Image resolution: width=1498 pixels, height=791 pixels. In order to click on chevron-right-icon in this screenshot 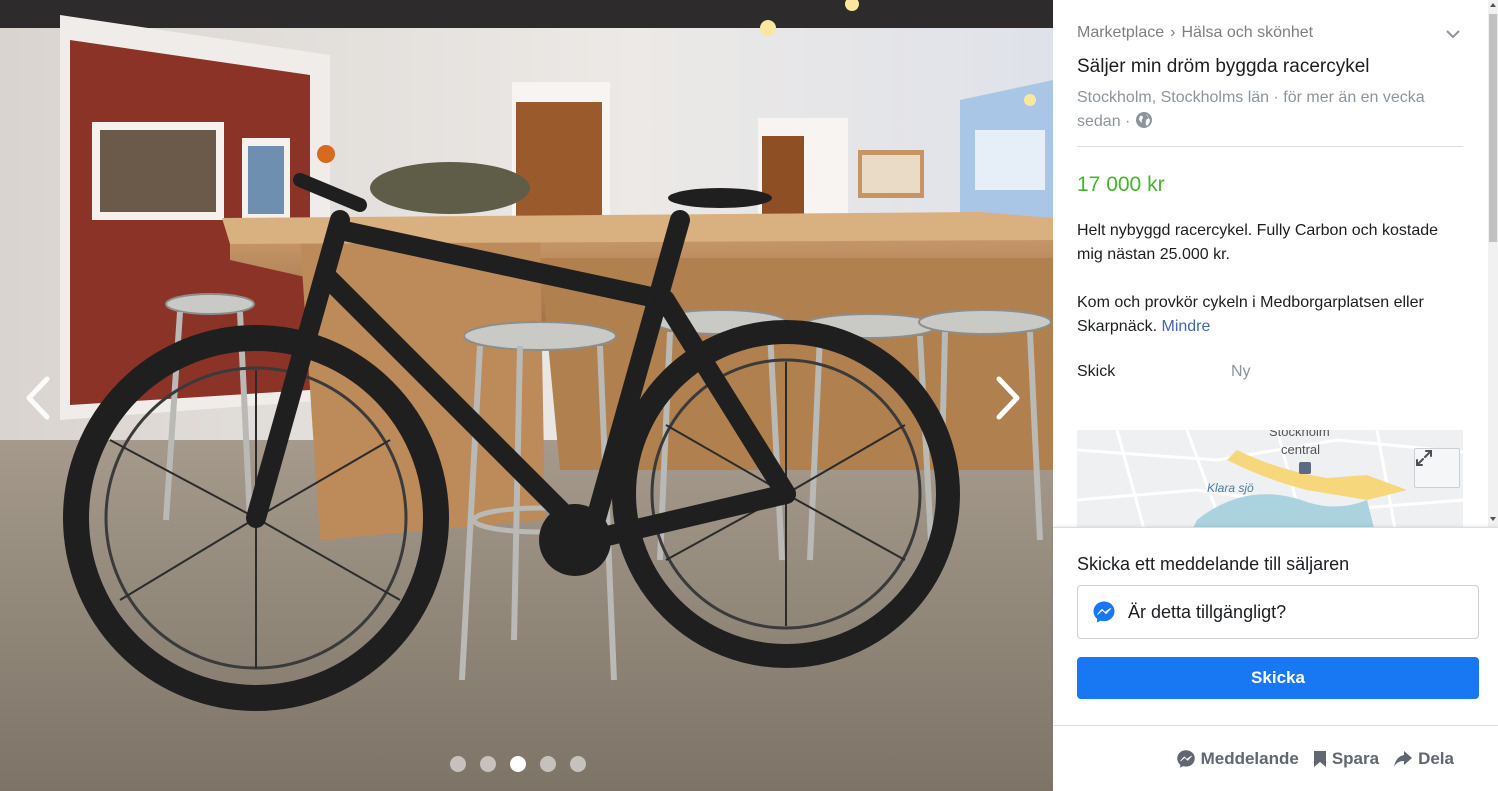, I will do `click(1008, 398)`.